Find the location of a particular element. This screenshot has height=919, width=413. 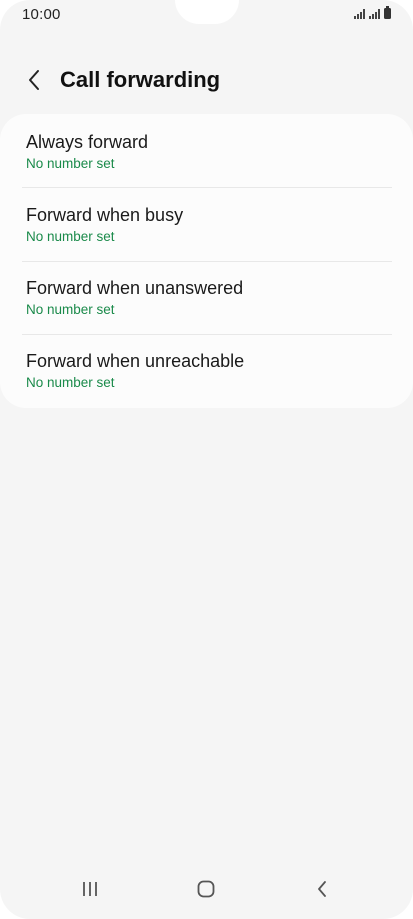

navigation-bar is located at coordinates (206, 891).